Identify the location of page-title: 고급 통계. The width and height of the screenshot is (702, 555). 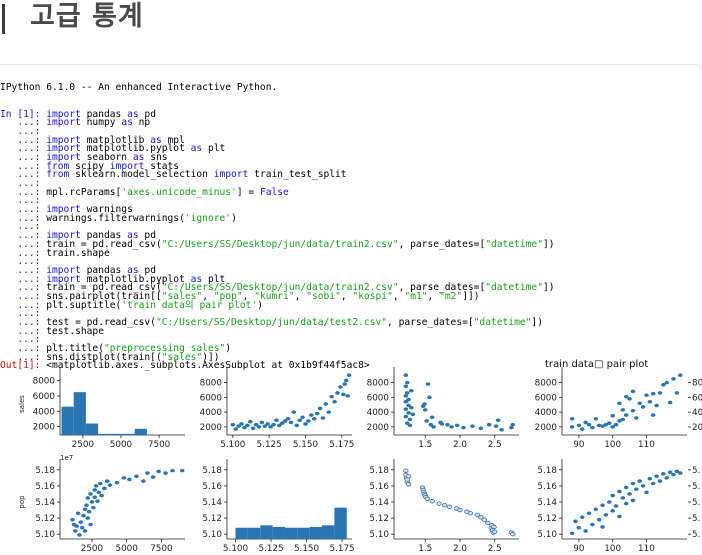
(87, 16).